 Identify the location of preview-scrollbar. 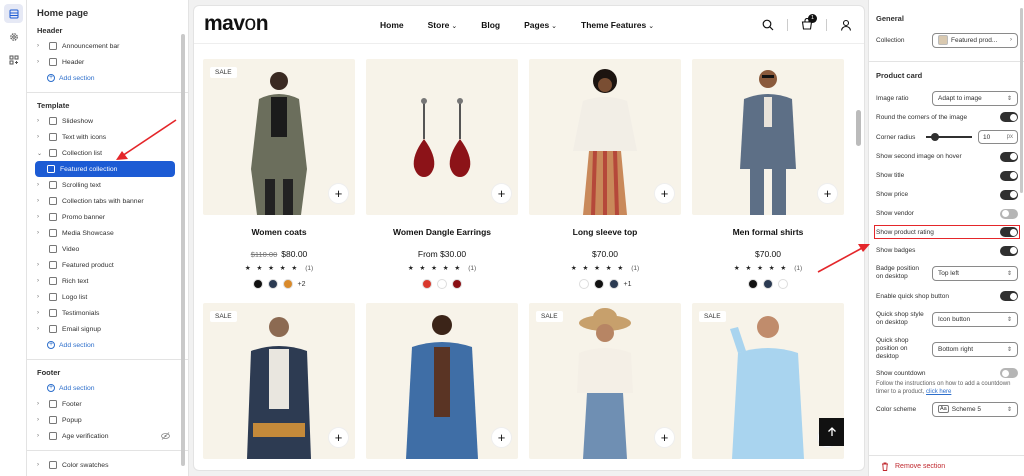
(858, 128).